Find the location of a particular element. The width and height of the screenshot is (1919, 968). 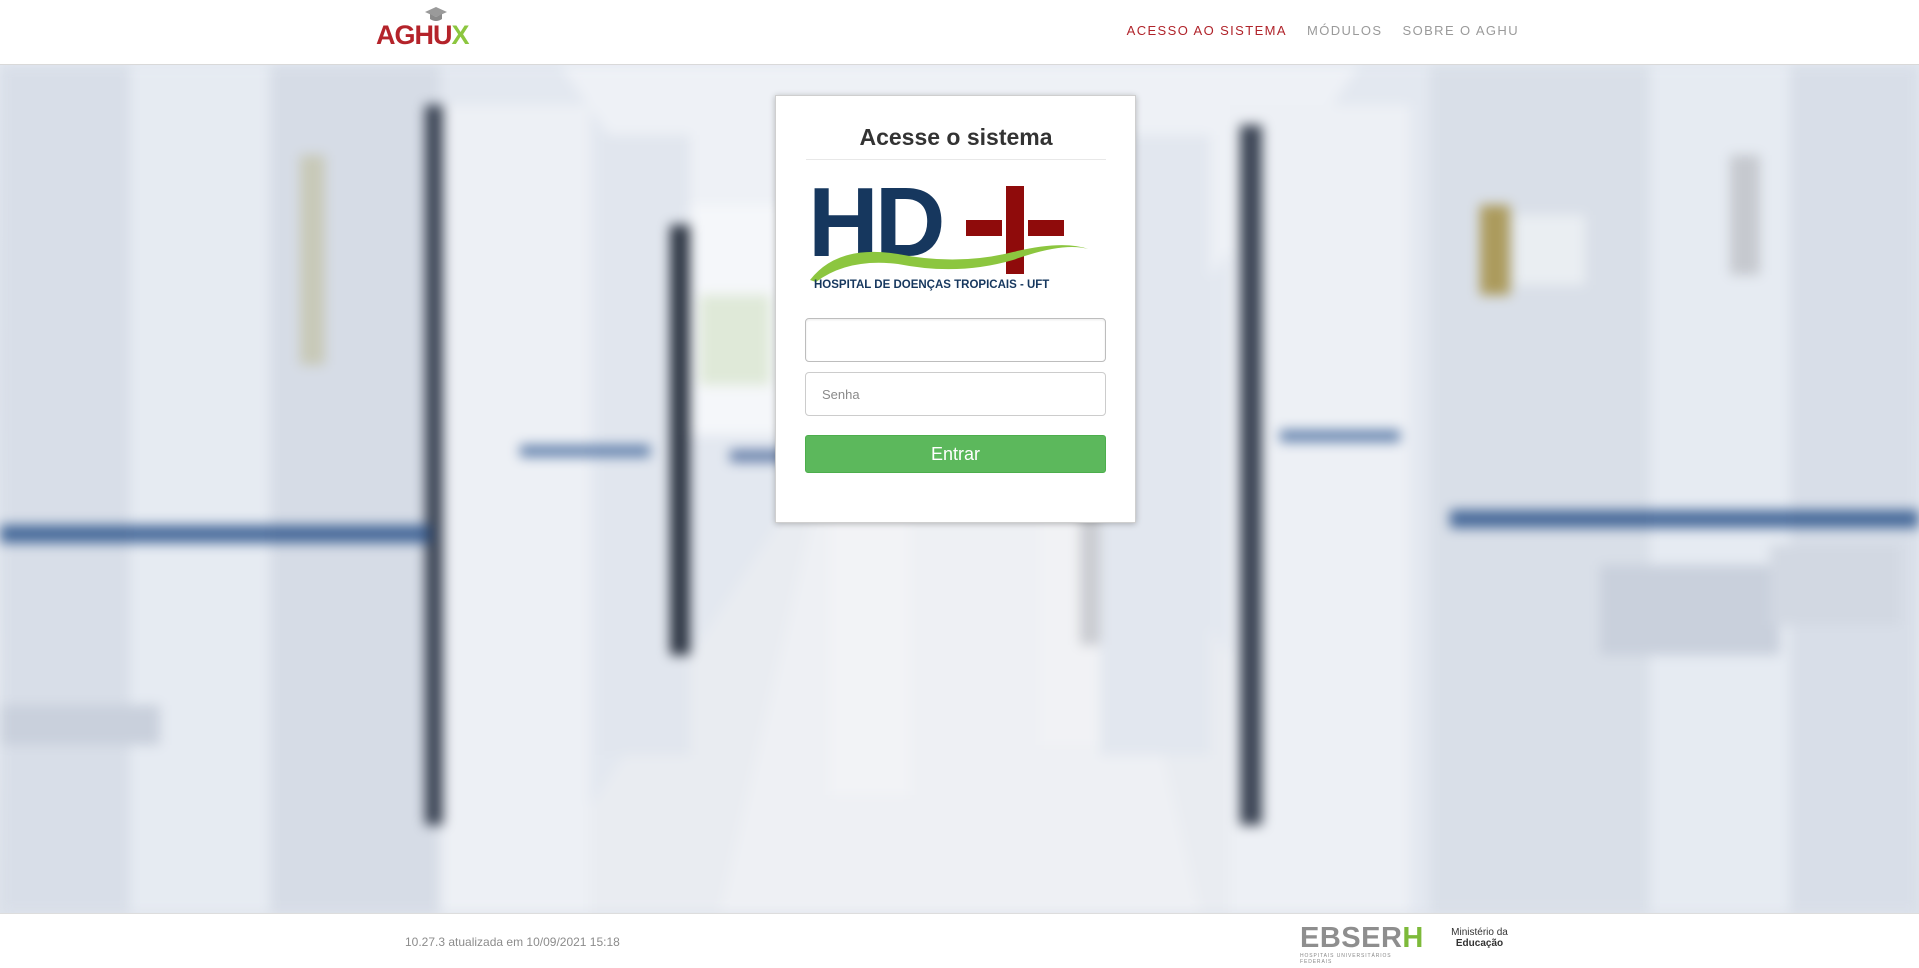

ebserh-logo: EBSERH HOSPITAIS UNIVERSITÁRIOS FEDERAIS is located at coordinates (1362, 944).